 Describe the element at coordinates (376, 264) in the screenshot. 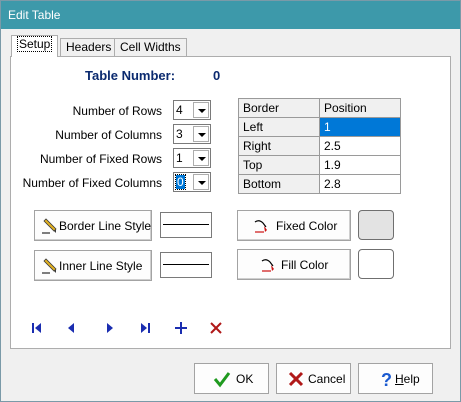

I see `fill-color-swatch` at that location.